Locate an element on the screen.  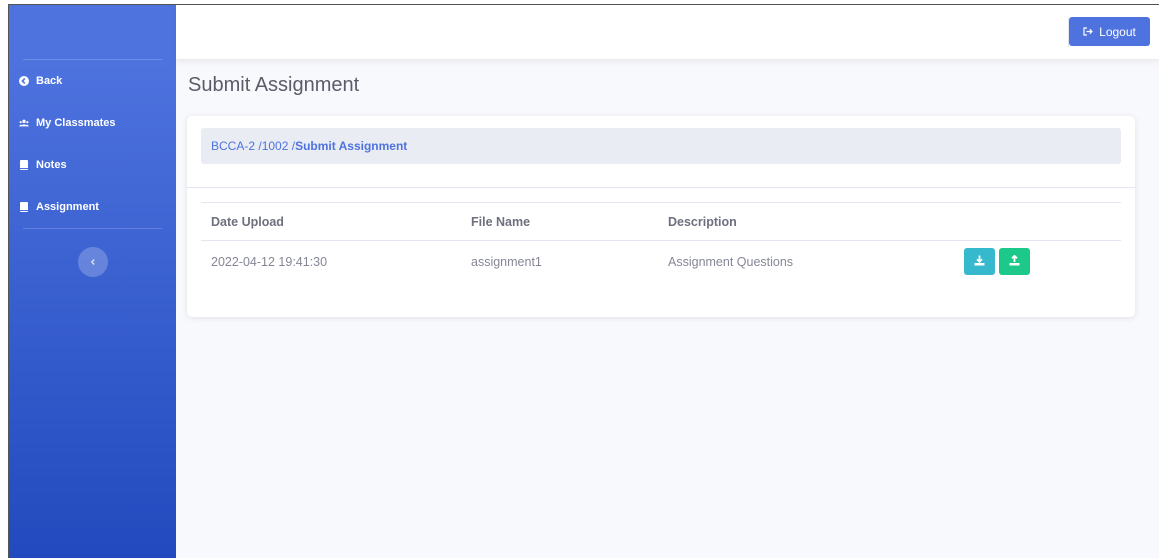
upload-icon is located at coordinates (1014, 261).